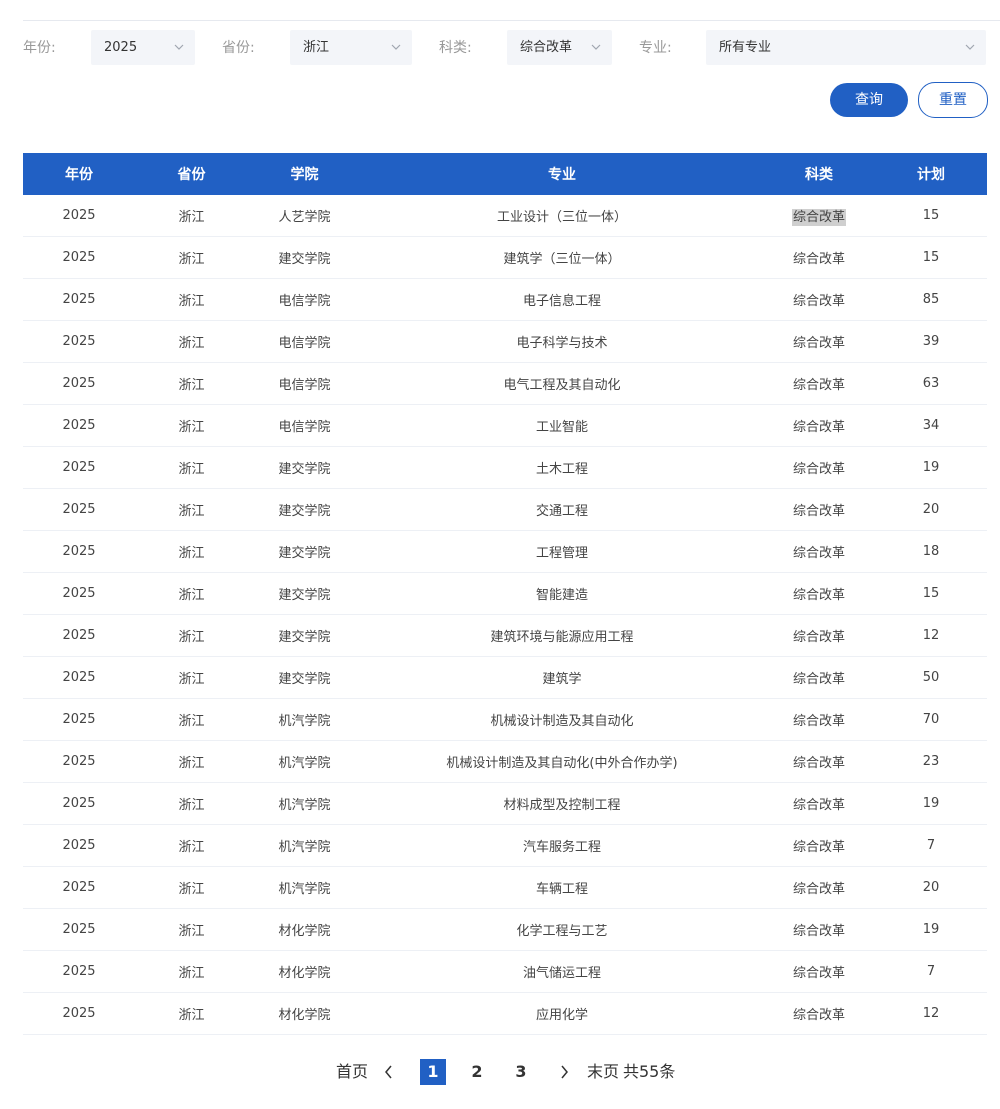 This screenshot has height=1109, width=1000. What do you see at coordinates (561, 973) in the screenshot?
I see `major-cell-text: 油气储运工程` at bounding box center [561, 973].